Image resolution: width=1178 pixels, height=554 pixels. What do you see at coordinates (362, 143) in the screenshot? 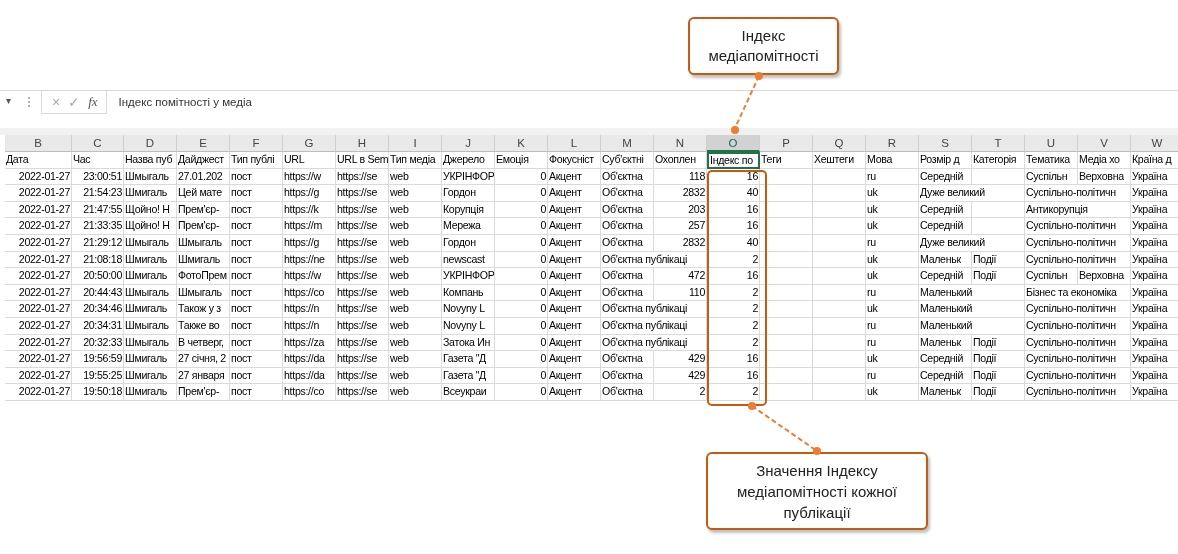
I see `column-header: H` at bounding box center [362, 143].